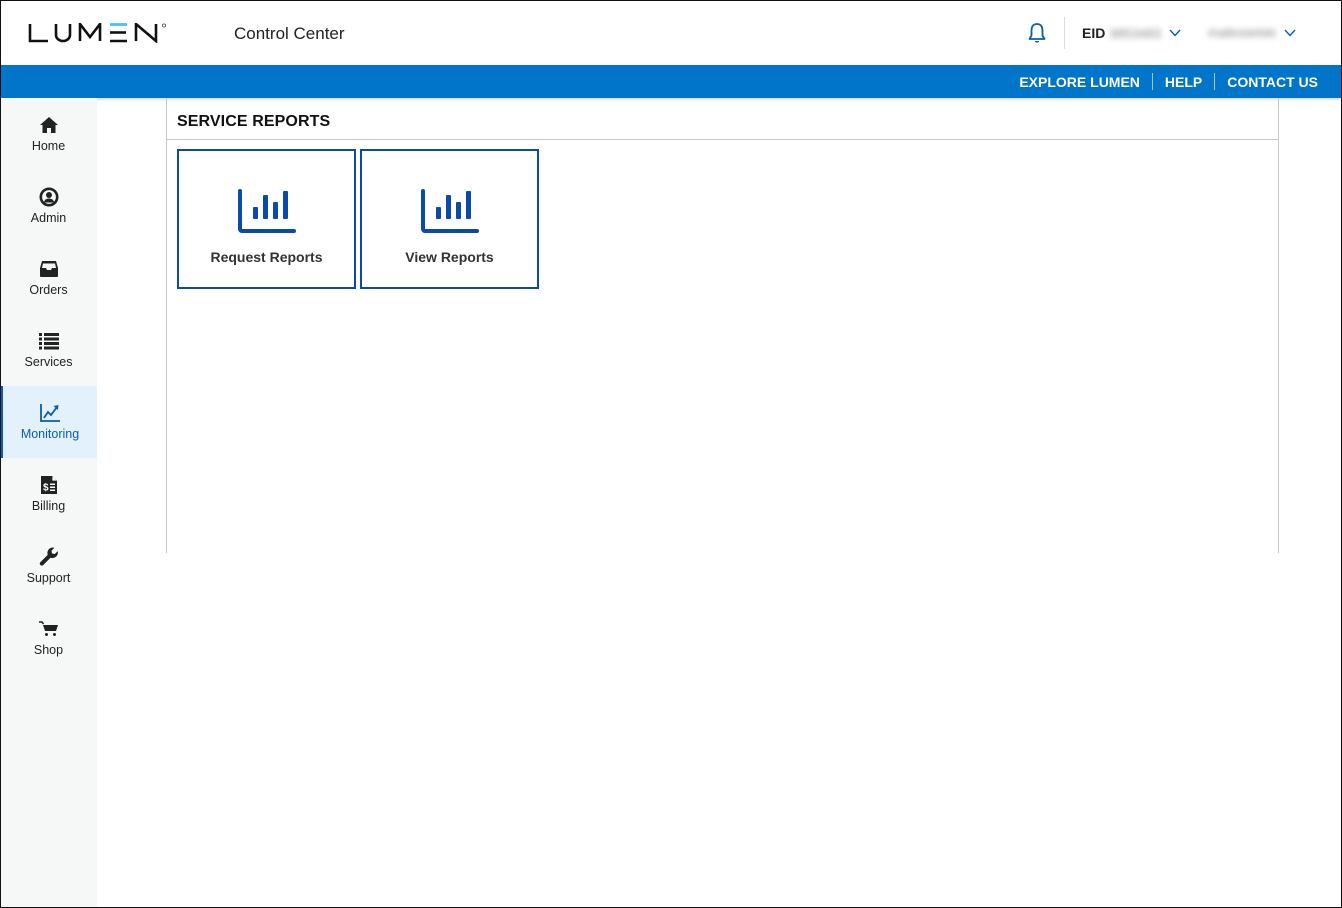 The height and width of the screenshot is (908, 1342). I want to click on home-icon, so click(49, 125).